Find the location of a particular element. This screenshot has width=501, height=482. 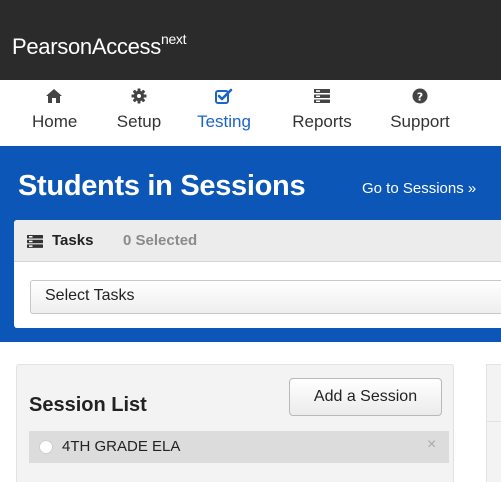

session-list-item: 4TH GRADE ELA × is located at coordinates (239, 447).